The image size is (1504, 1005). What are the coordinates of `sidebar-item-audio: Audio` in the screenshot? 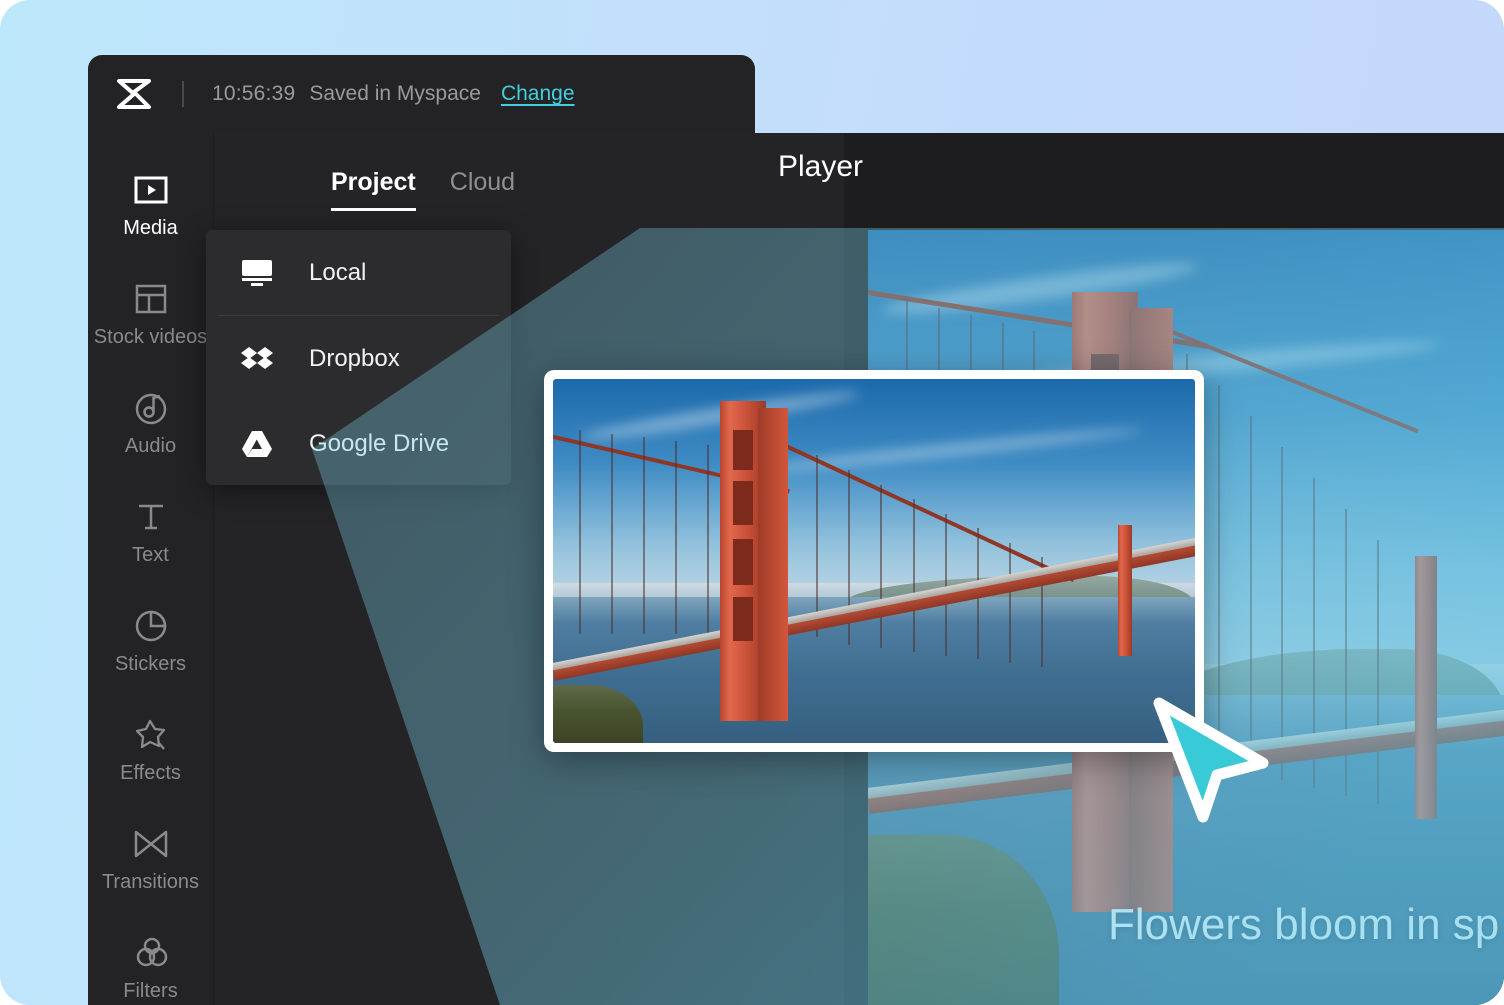 It's located at (150, 423).